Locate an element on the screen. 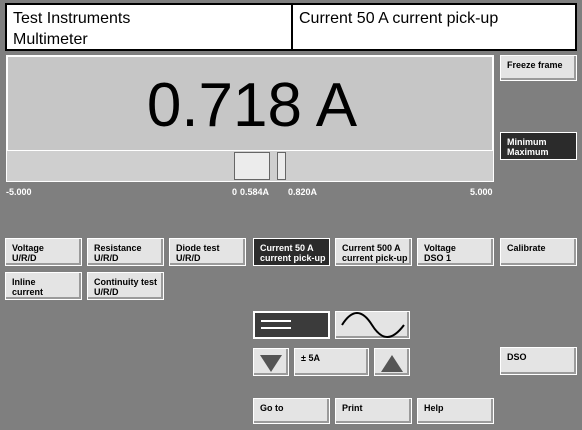 The image size is (582, 430). min-max-label-2: Maximum is located at coordinates (528, 152).